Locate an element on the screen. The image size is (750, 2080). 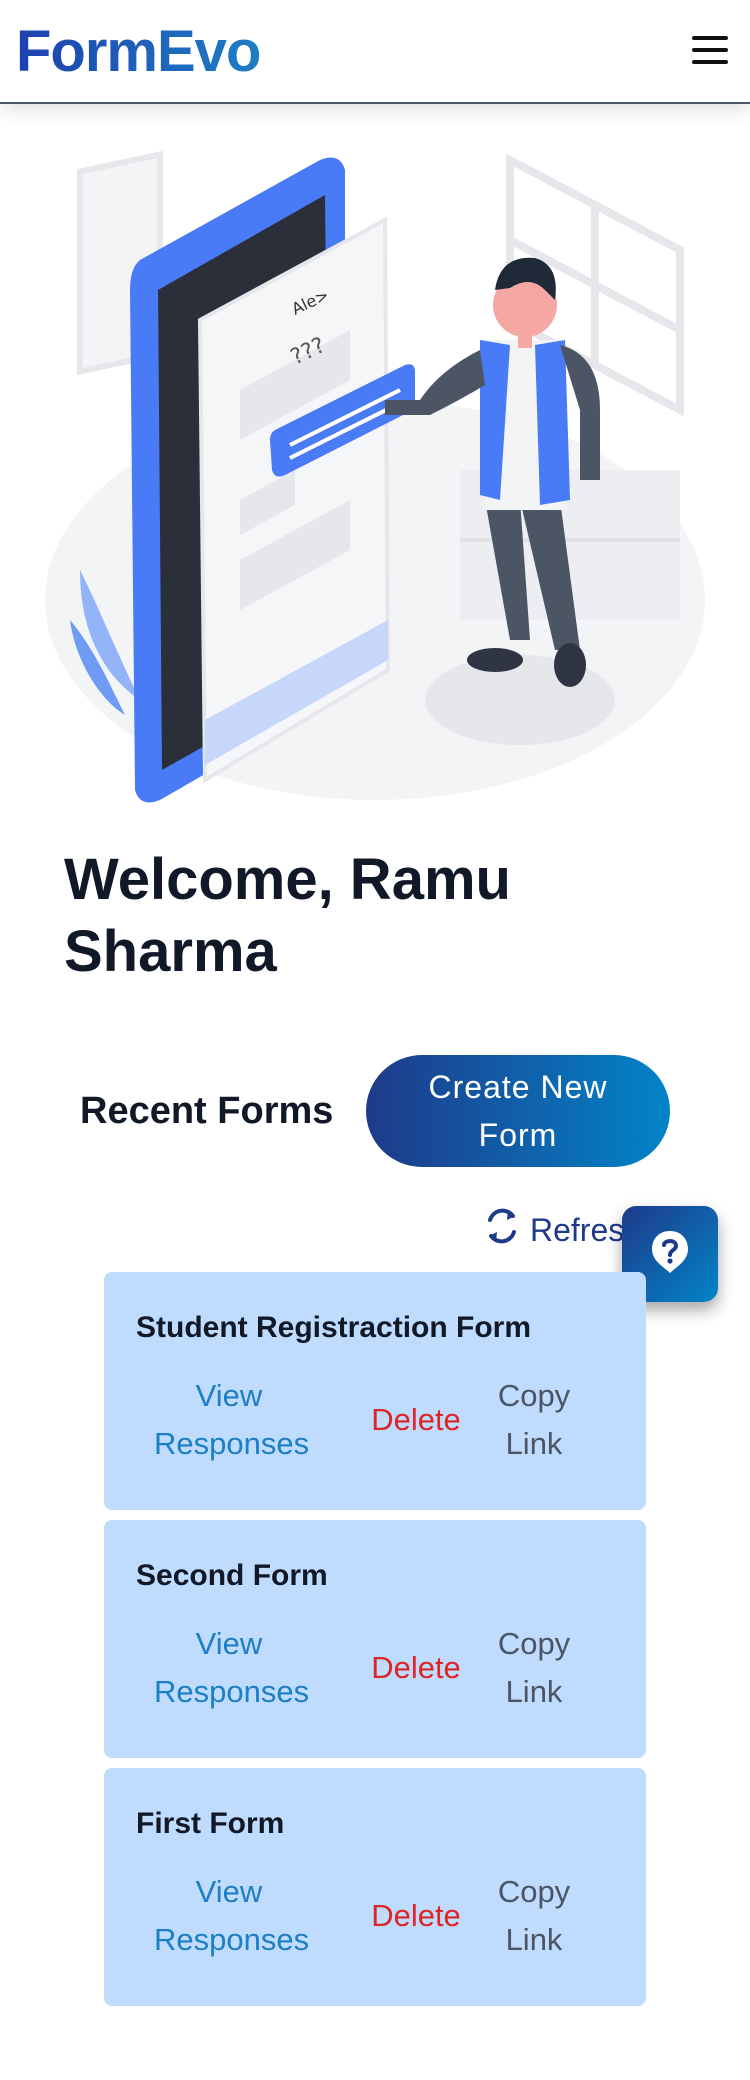
app-logo: FormEvo is located at coordinates (138, 52).